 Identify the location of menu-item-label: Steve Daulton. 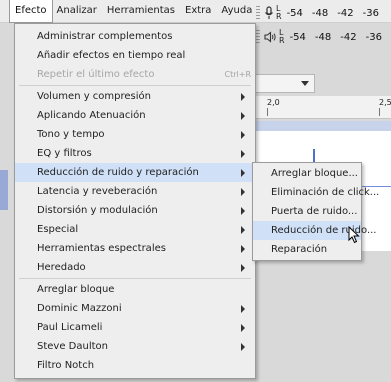
(72, 346).